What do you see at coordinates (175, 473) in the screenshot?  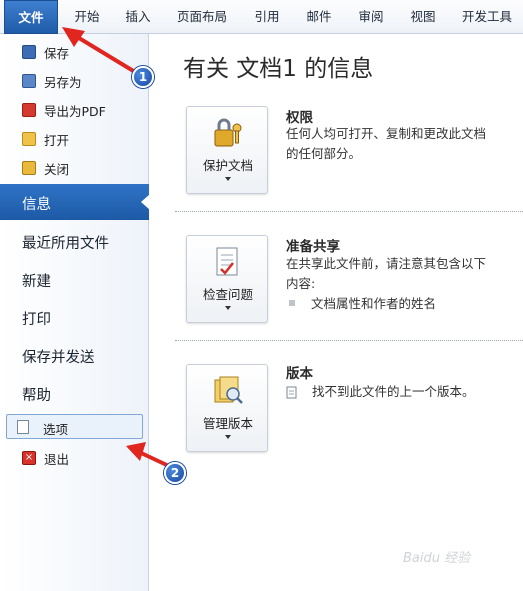 I see `annotation-badge-2: 2` at bounding box center [175, 473].